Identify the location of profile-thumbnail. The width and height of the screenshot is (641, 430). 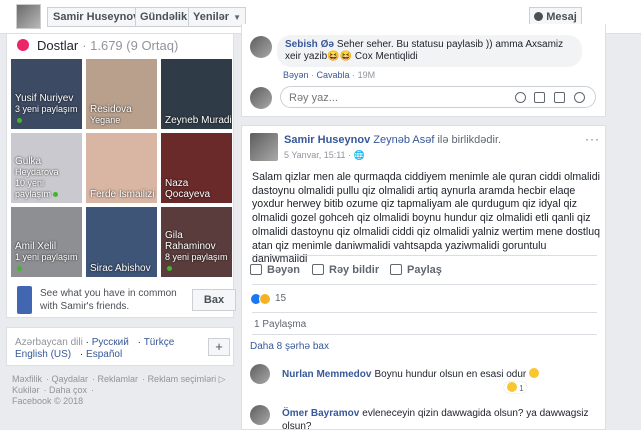
(28, 16).